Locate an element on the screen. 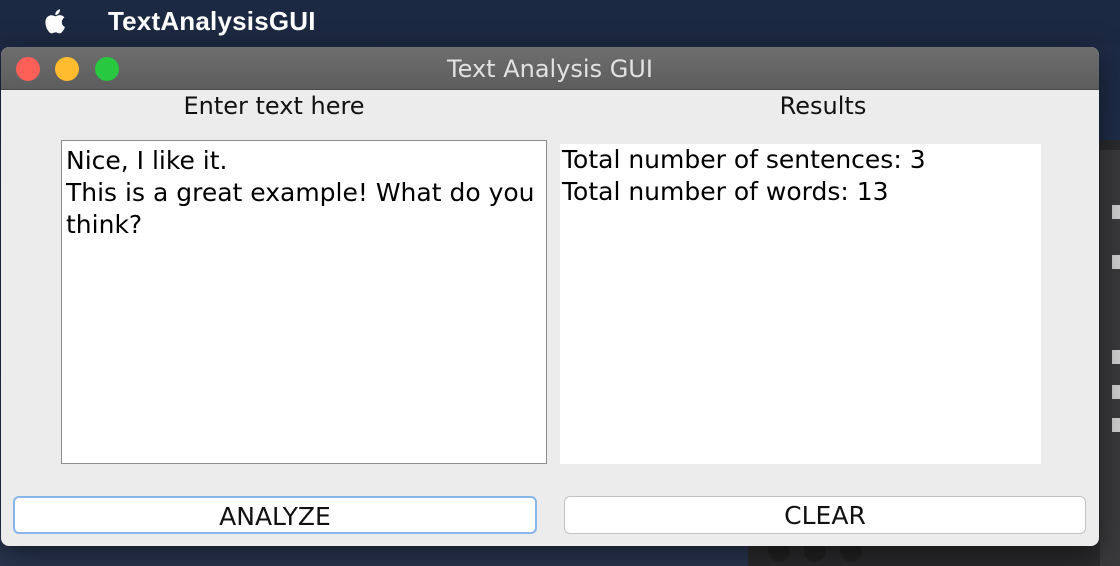 Image resolution: width=1120 pixels, height=566 pixels. clear-button: CLEAR is located at coordinates (825, 515).